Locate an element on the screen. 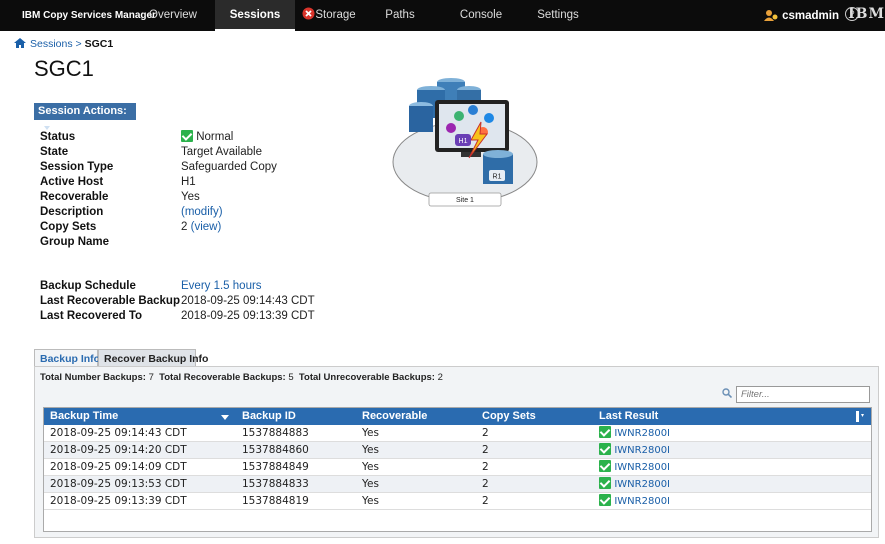 The image size is (885, 544). search-icon is located at coordinates (727, 393).